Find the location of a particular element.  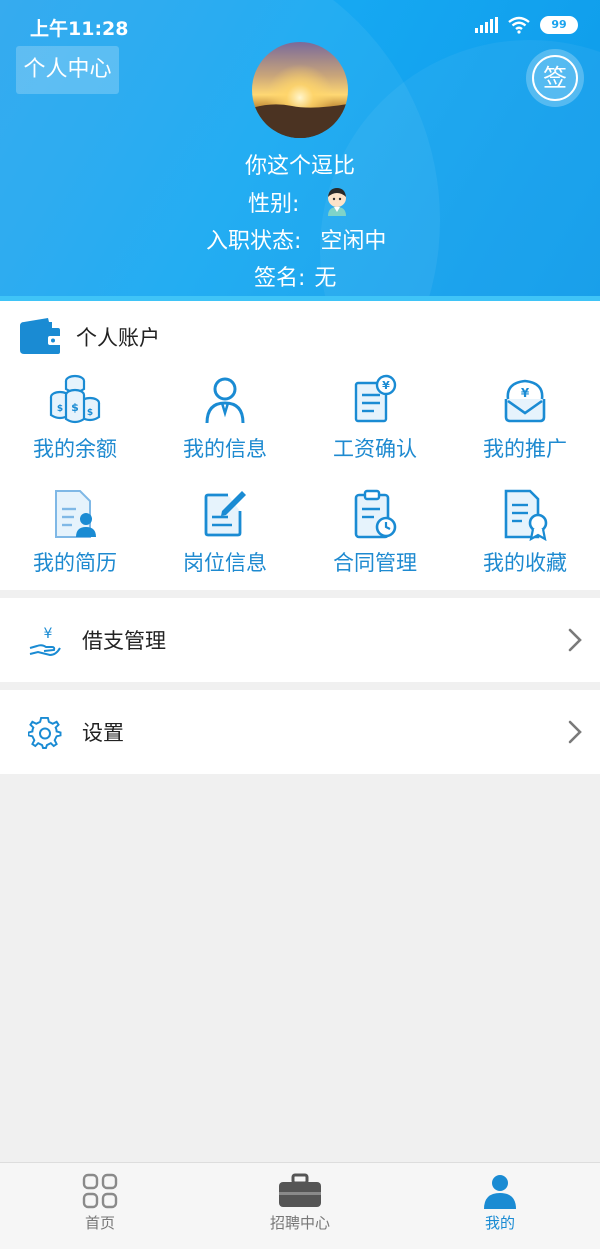

account-item-label: 工资确认 is located at coordinates (375, 449).